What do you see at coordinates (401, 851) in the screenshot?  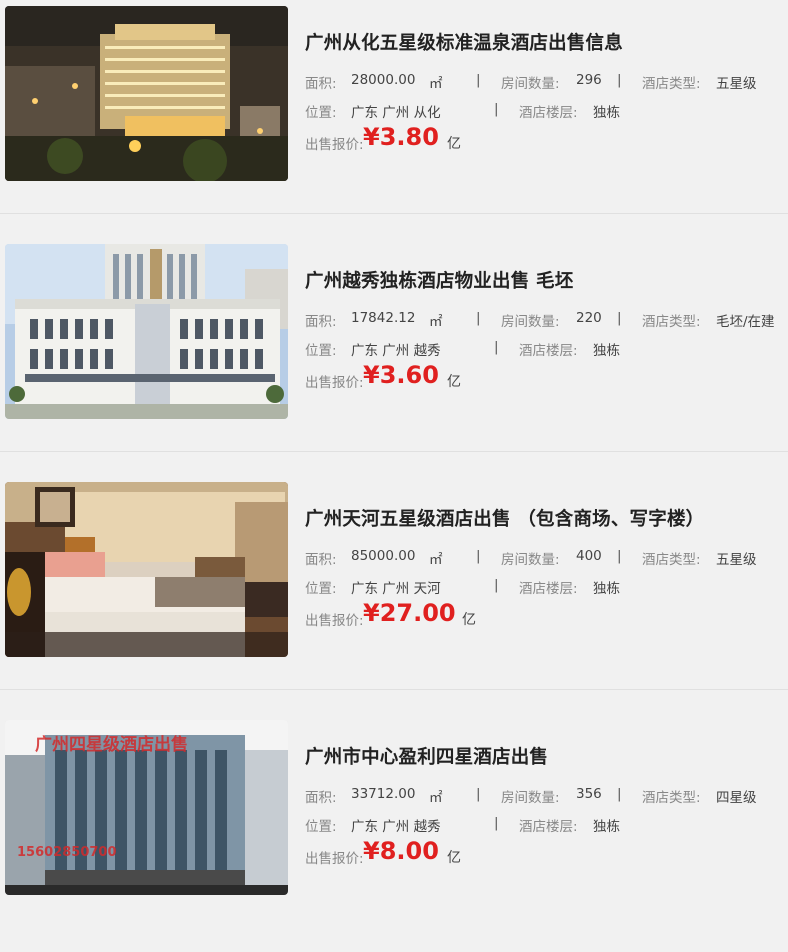 I see `price-value: ¥8.00` at bounding box center [401, 851].